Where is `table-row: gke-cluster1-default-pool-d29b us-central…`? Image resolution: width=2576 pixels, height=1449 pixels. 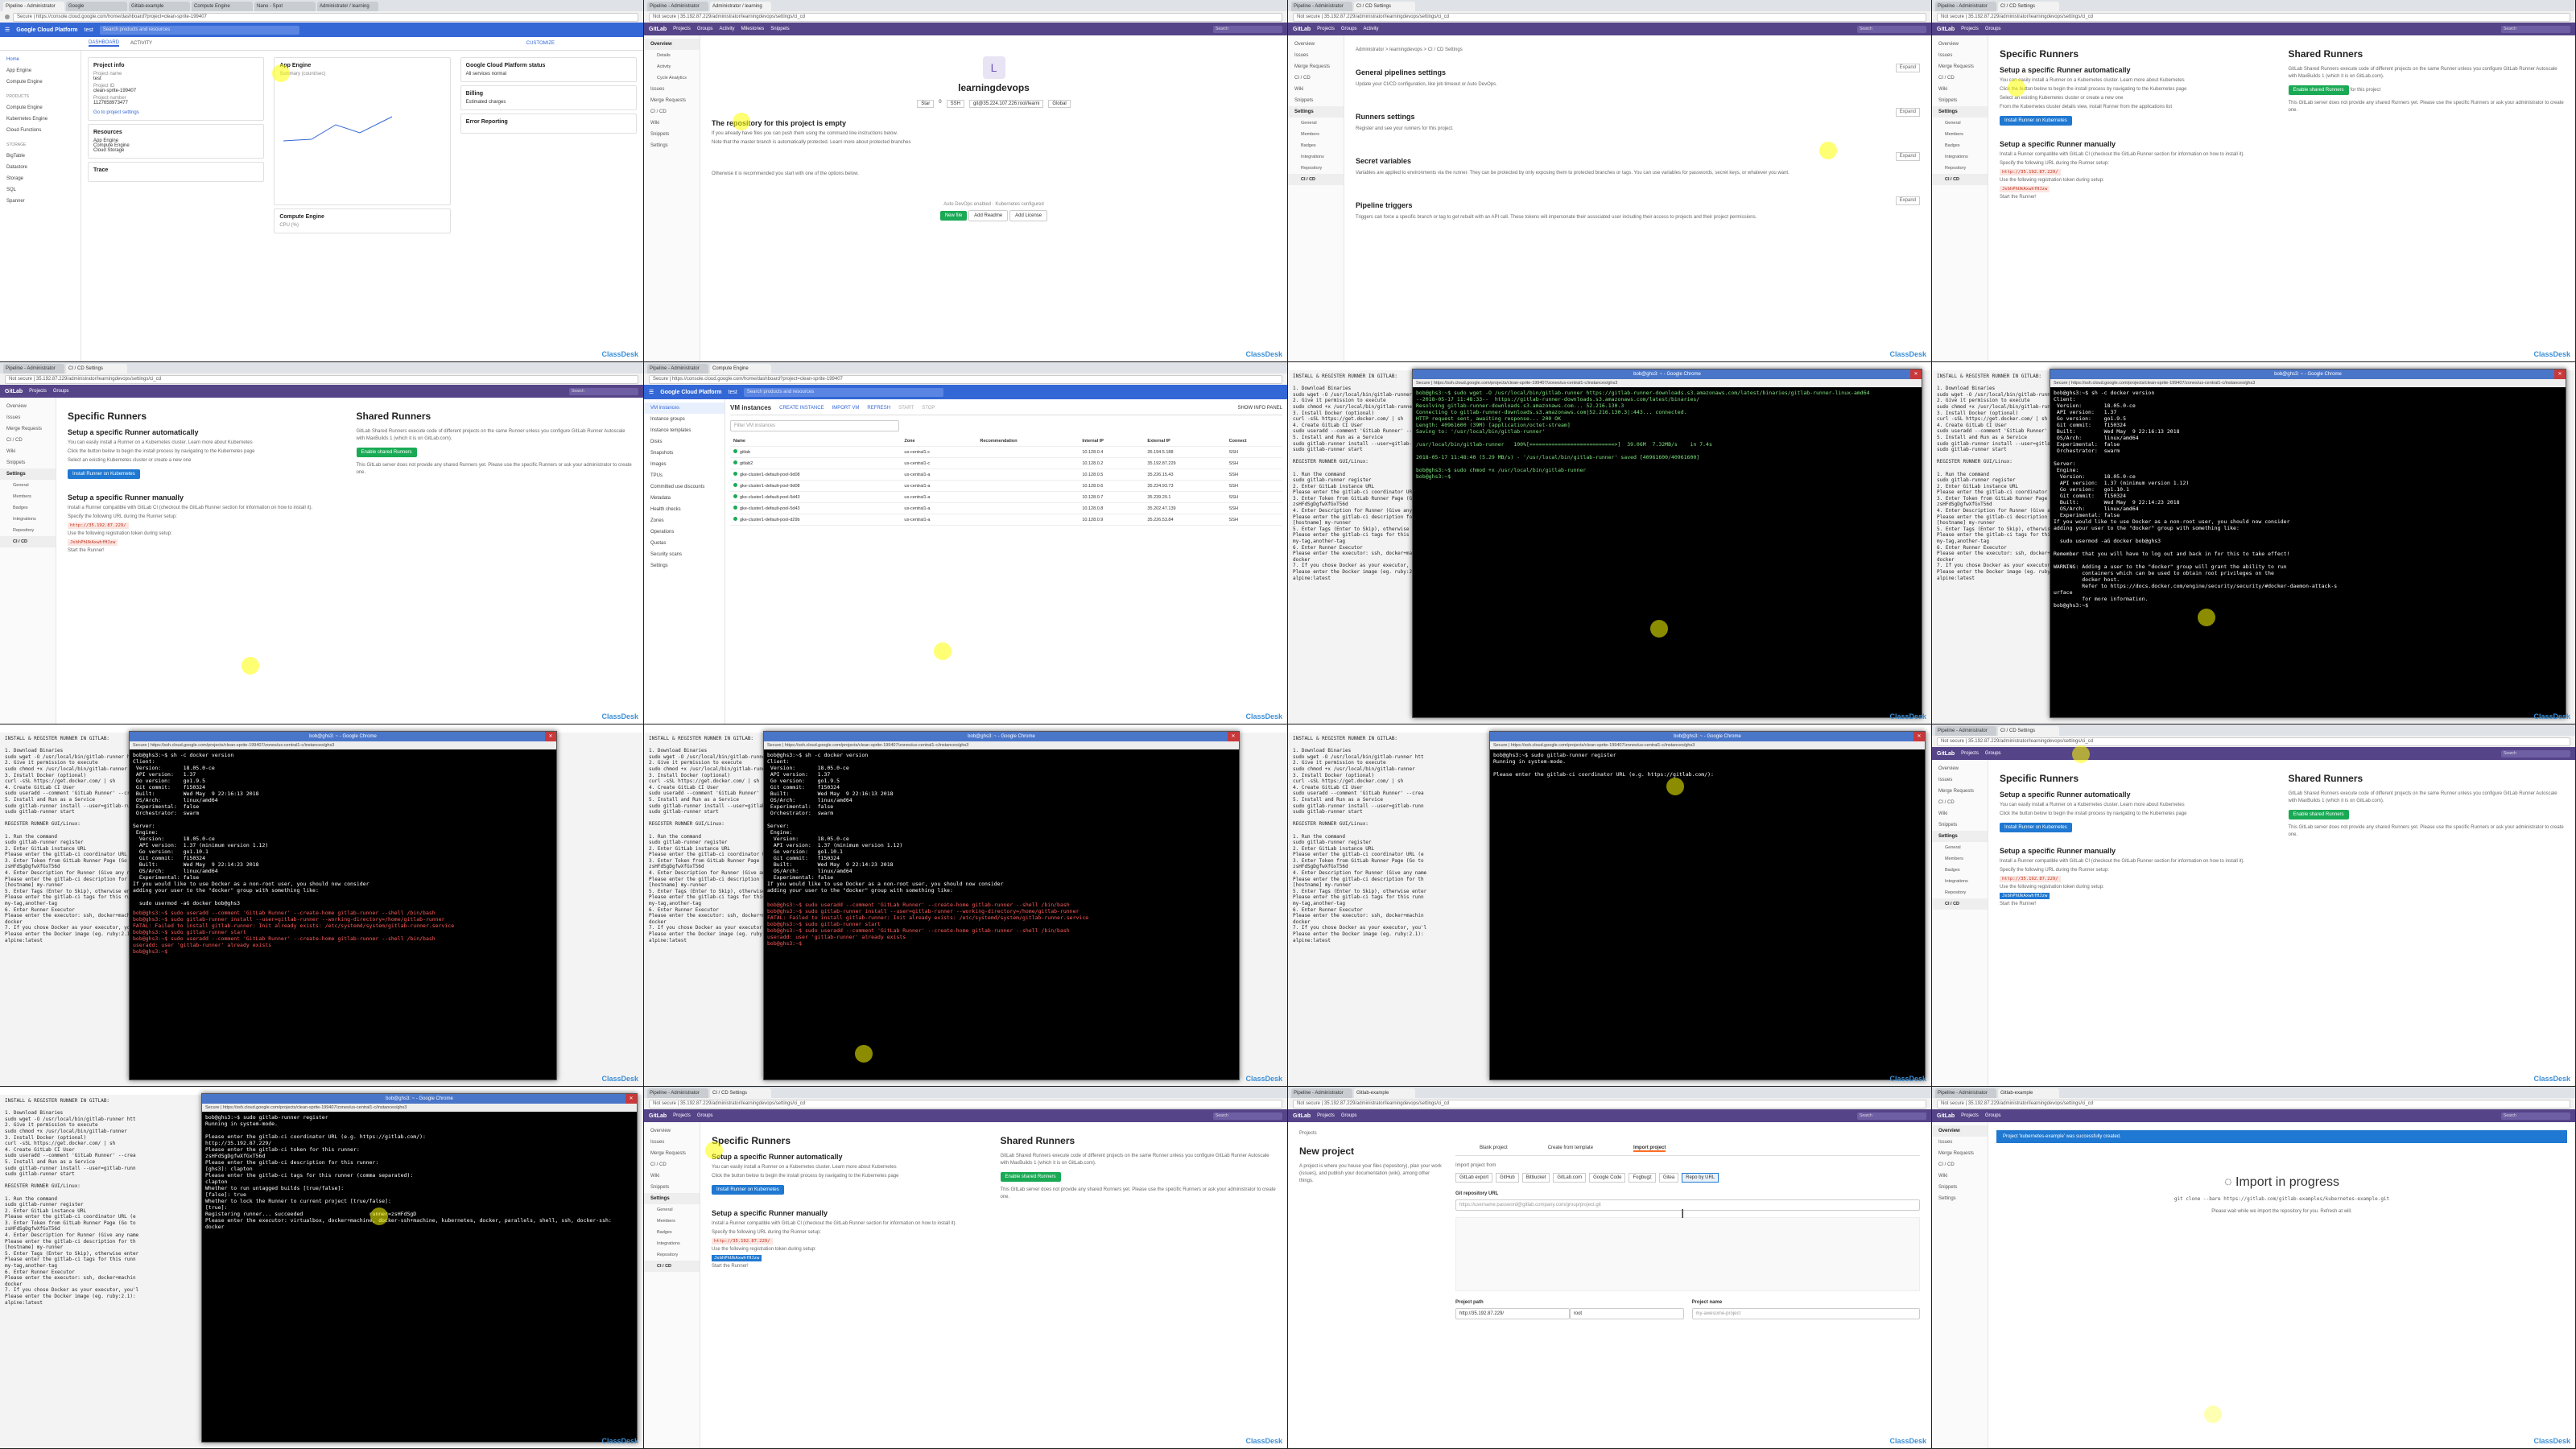
table-row: gke-cluster1-default-pool-d29b us-central… is located at coordinates (1006, 520).